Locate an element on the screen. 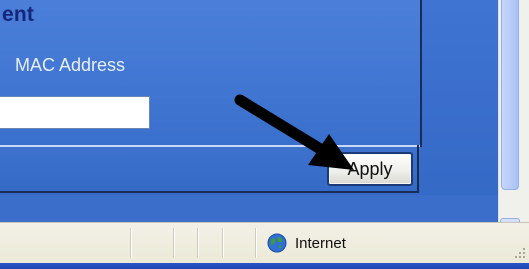  zone-label: Internet is located at coordinates (320, 243).